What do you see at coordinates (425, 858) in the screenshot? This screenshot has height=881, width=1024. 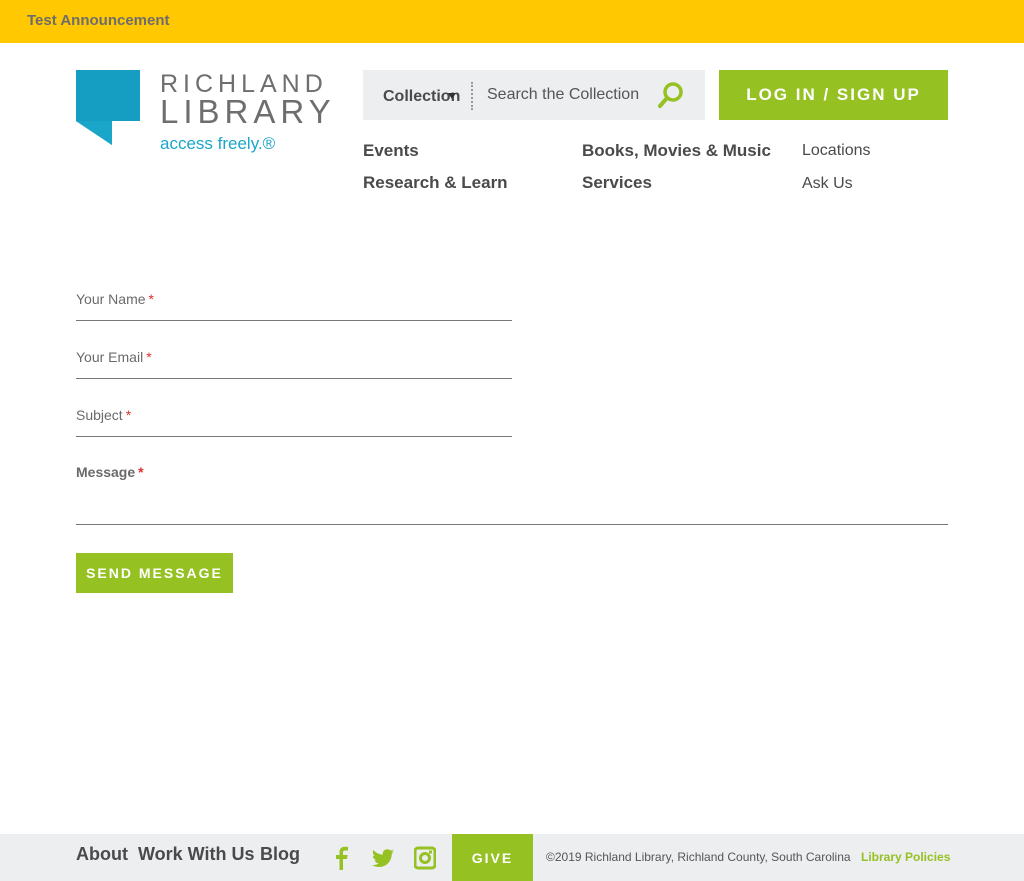 I see `instagram-icon` at bounding box center [425, 858].